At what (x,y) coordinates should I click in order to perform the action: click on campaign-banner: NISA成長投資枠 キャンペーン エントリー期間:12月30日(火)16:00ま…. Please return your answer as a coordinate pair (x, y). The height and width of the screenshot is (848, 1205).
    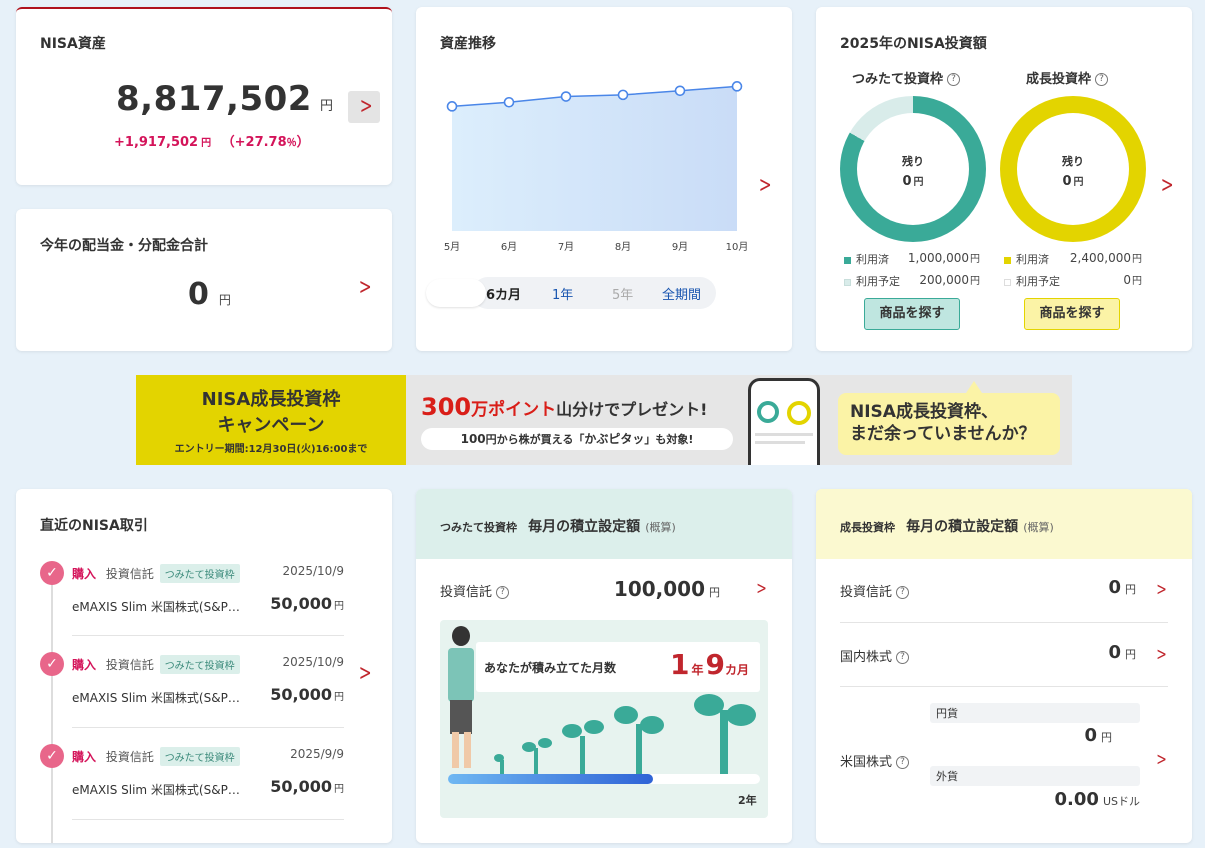
    Looking at the image, I should click on (604, 420).